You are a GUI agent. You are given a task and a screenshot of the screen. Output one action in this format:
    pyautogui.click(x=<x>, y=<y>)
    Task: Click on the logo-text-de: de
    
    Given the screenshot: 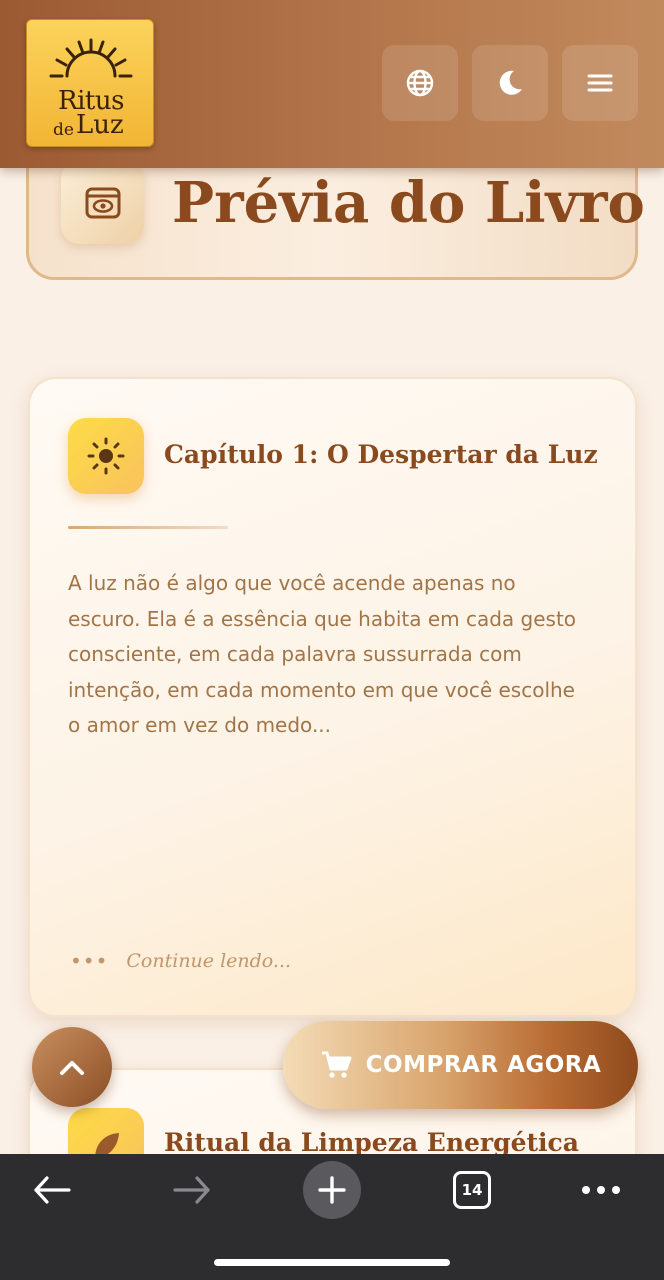 What is the action you would take?
    pyautogui.click(x=63, y=130)
    